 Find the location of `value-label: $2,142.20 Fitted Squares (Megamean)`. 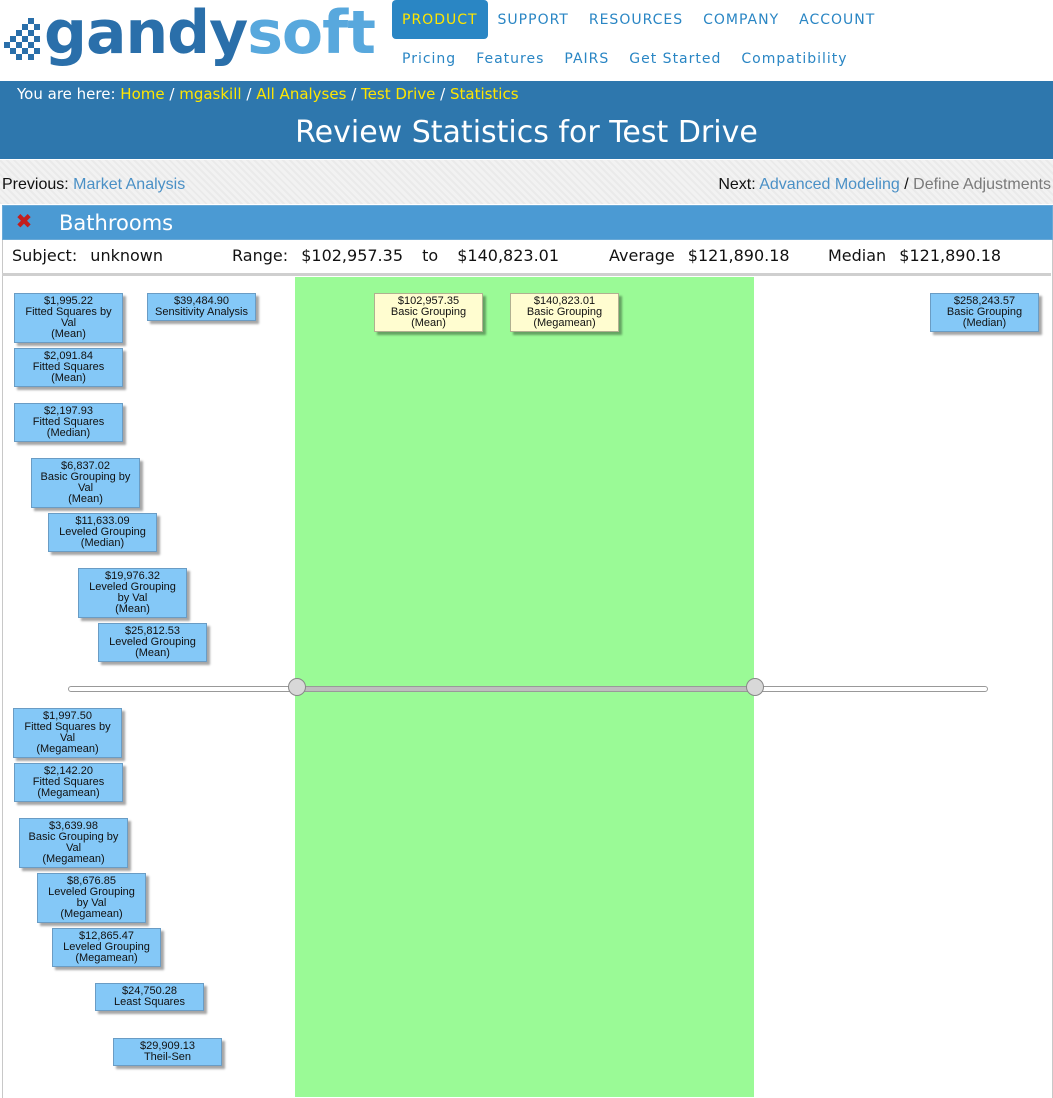

value-label: $2,142.20 Fitted Squares (Megamean) is located at coordinates (68, 782).